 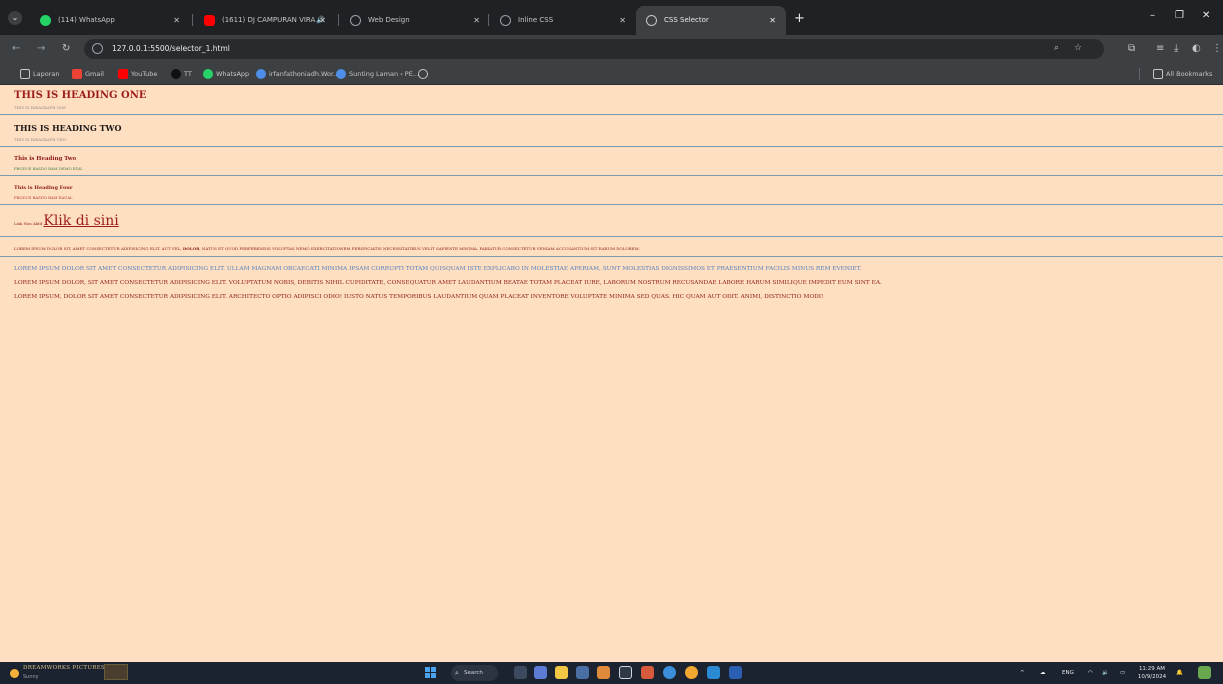 What do you see at coordinates (1090, 673) in the screenshot?
I see `wifi-icon: ◠` at bounding box center [1090, 673].